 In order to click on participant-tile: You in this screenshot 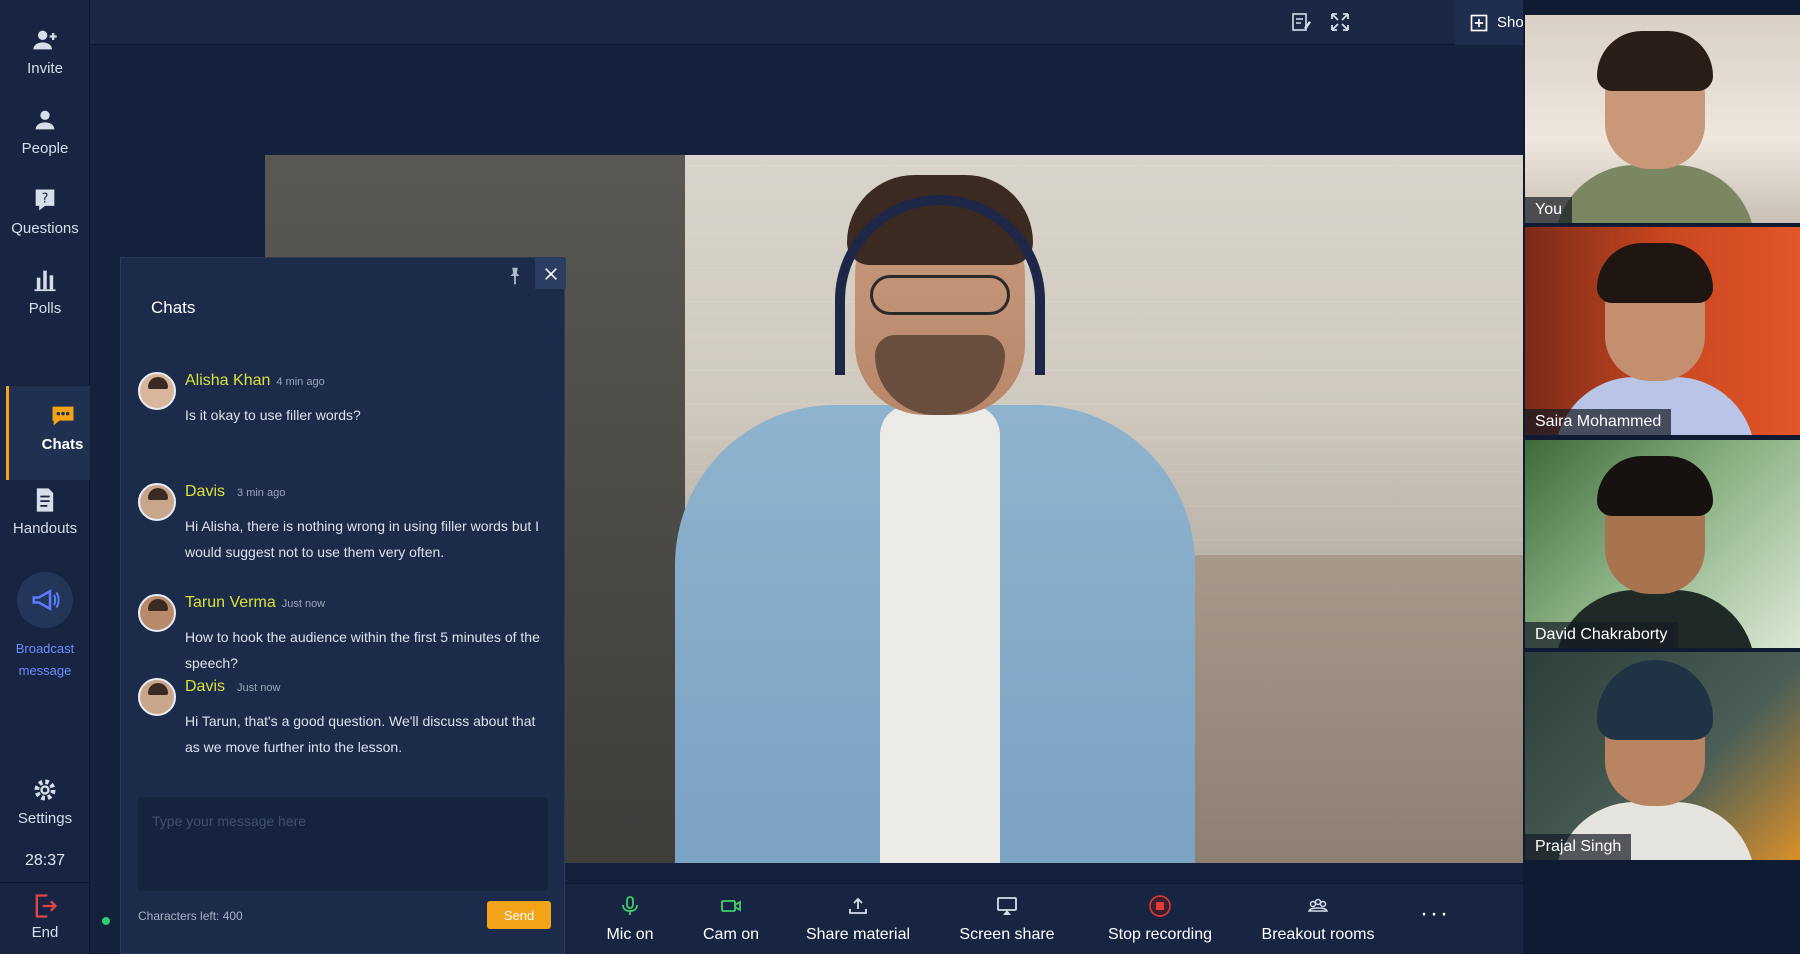, I will do `click(1662, 119)`.